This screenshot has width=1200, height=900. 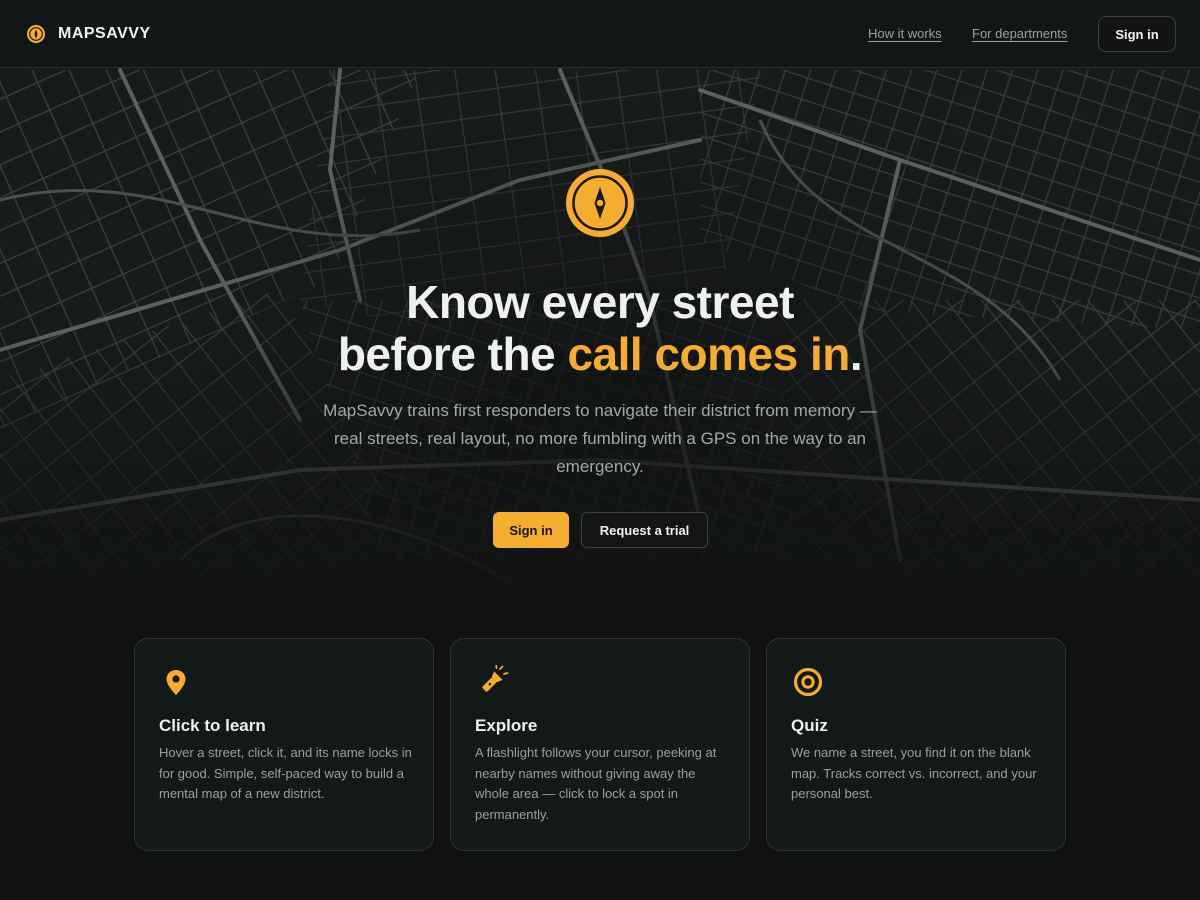 What do you see at coordinates (495, 678) in the screenshot?
I see `flashlight-icon` at bounding box center [495, 678].